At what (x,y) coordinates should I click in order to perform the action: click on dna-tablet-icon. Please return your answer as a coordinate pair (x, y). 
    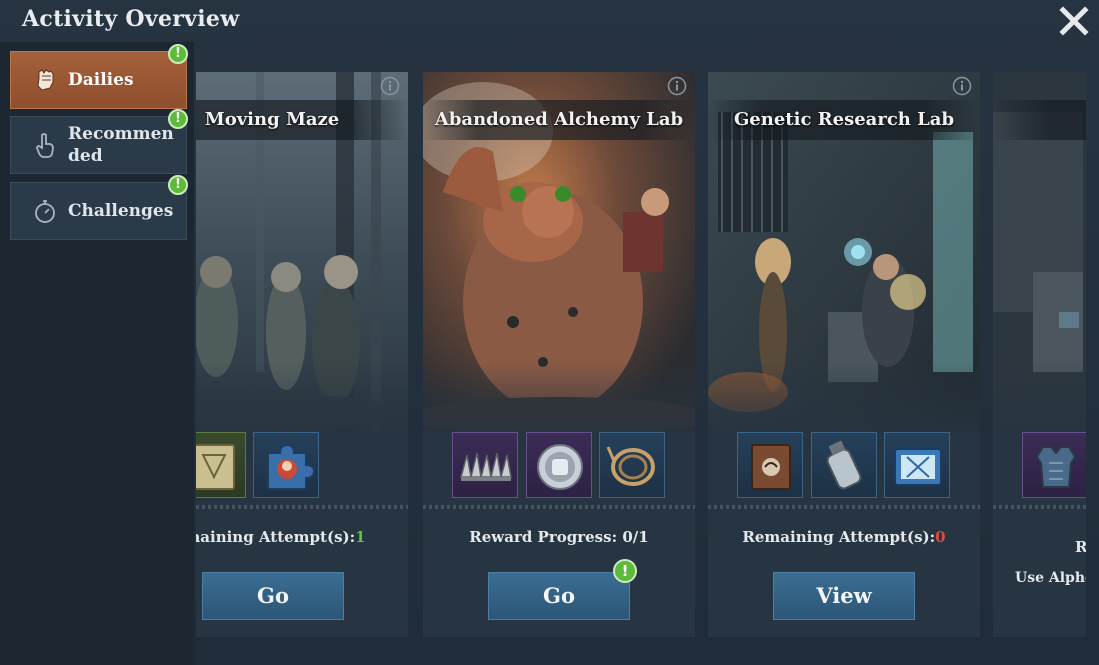
    Looking at the image, I should click on (918, 467).